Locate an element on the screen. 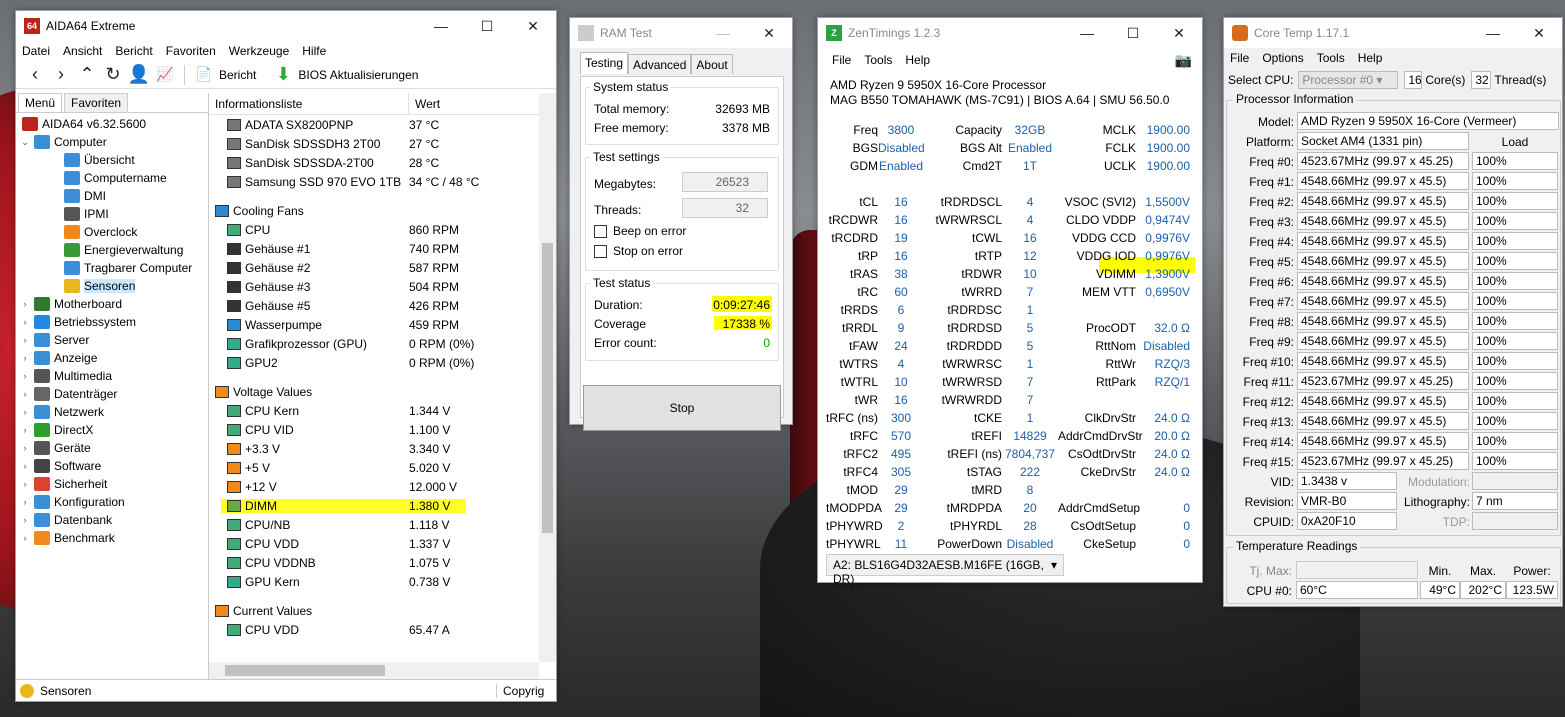  tree-item: IPMI is located at coordinates (112, 214).